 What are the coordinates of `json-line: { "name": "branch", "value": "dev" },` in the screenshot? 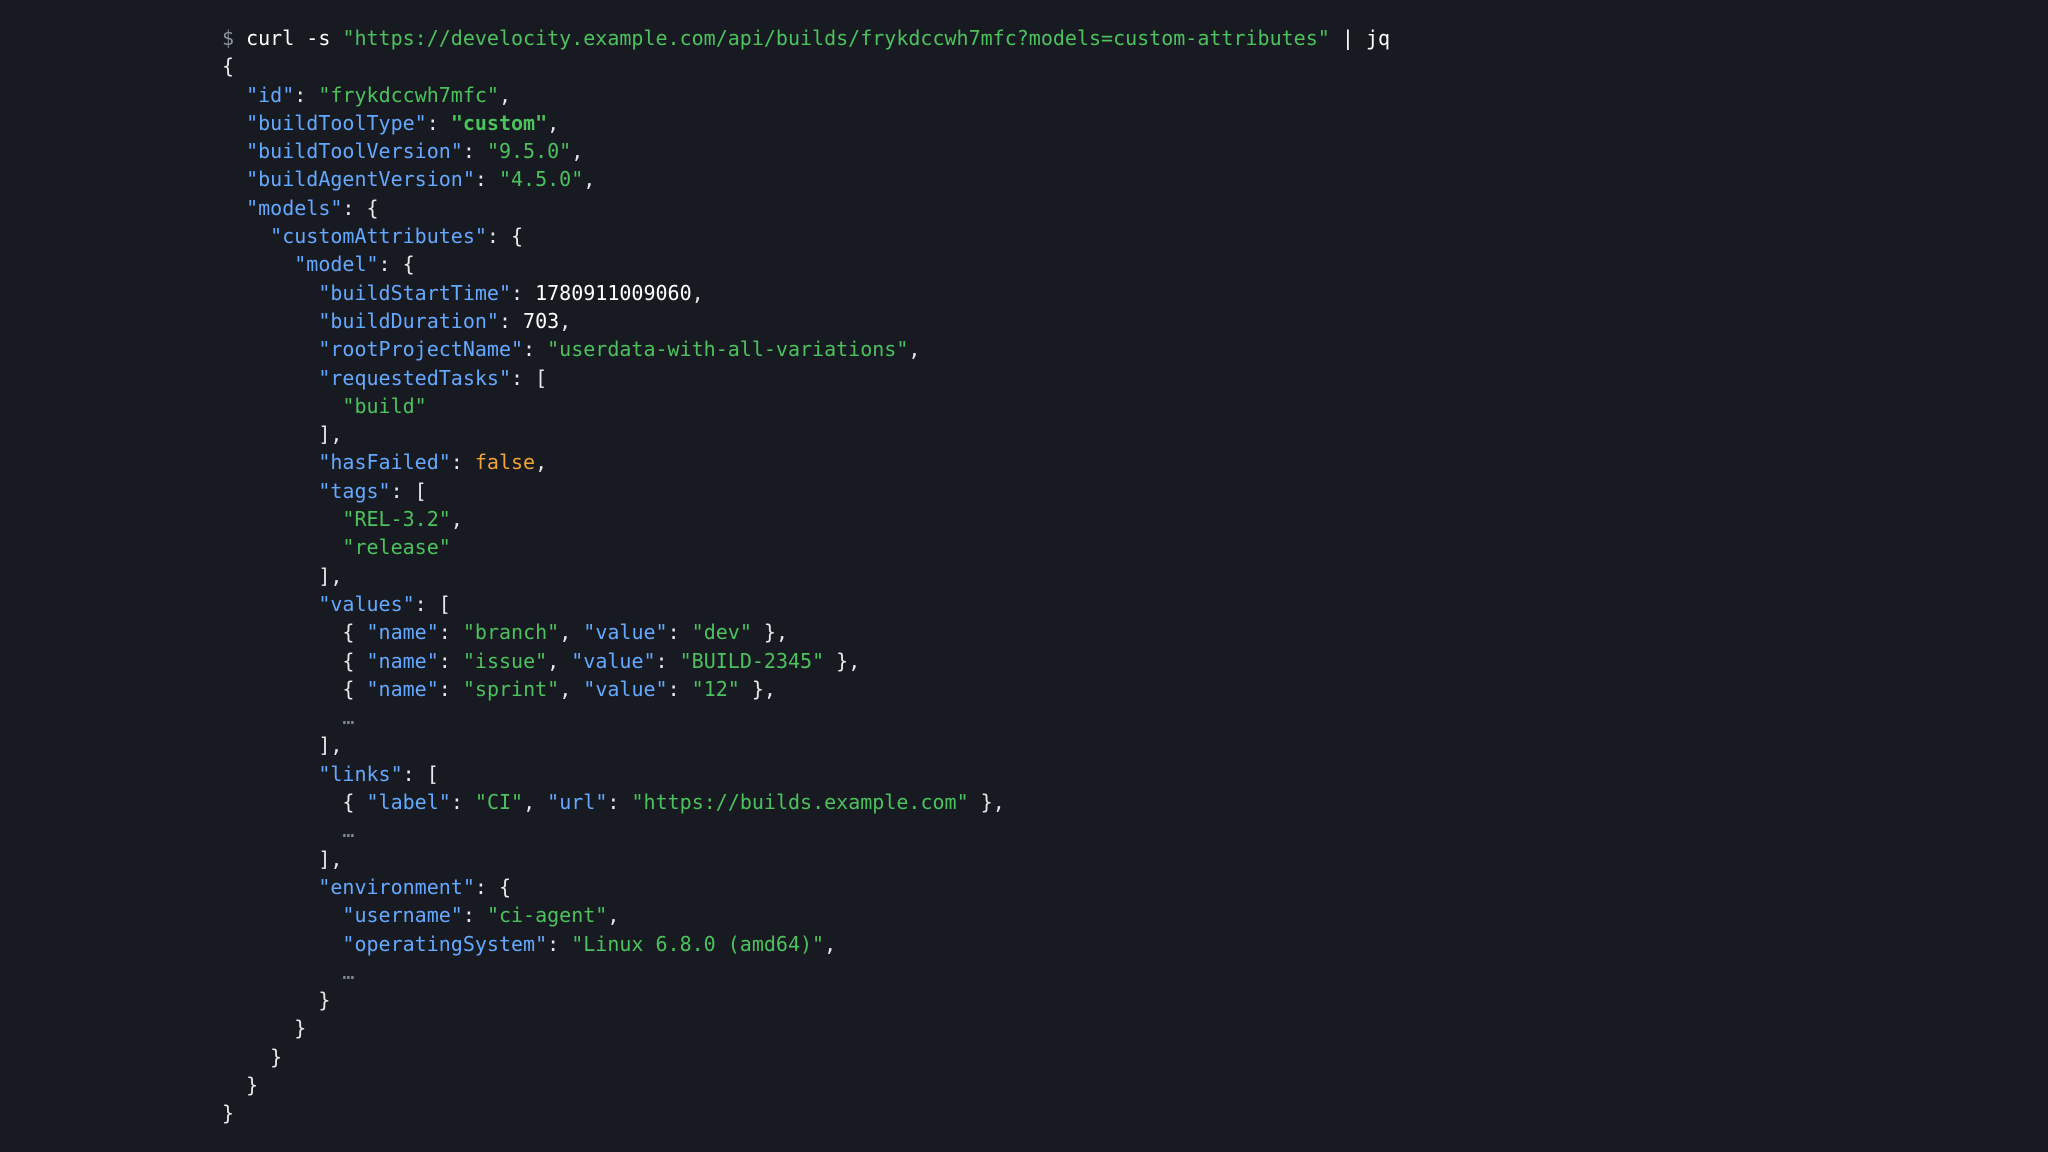 It's located at (565, 632).